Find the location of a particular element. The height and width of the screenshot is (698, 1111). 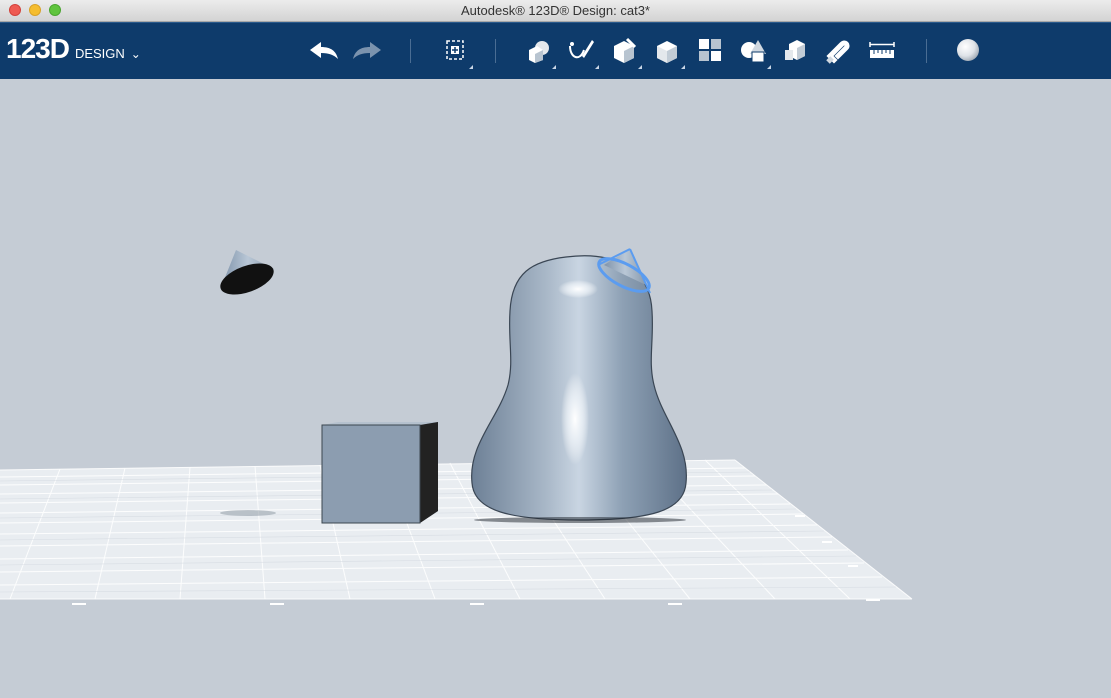

main-toolbar: 123D DESIGN ⌄ is located at coordinates (555, 50).